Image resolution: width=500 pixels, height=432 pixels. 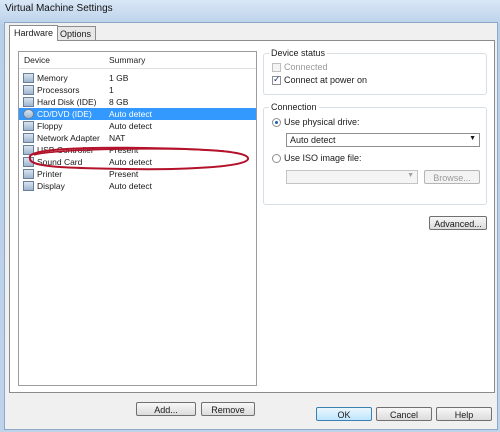 What do you see at coordinates (111, 90) in the screenshot?
I see `device-summary: 1` at bounding box center [111, 90].